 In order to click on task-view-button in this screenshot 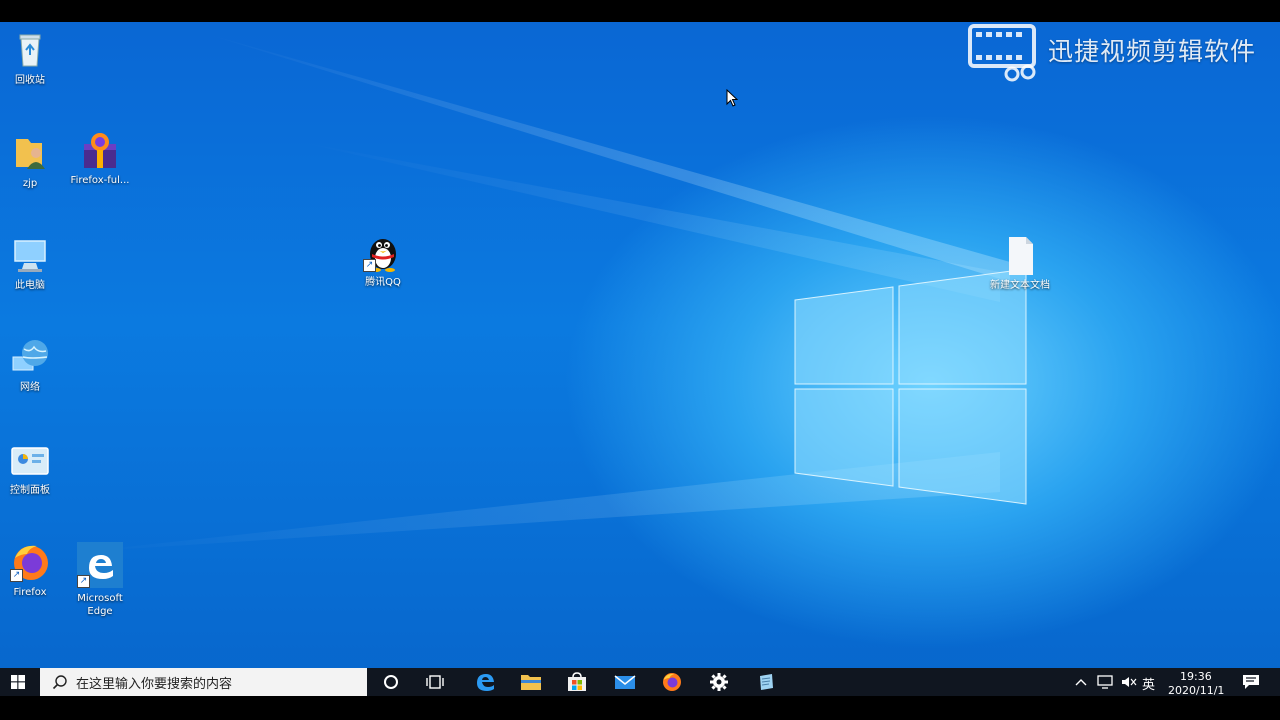, I will do `click(435, 682)`.